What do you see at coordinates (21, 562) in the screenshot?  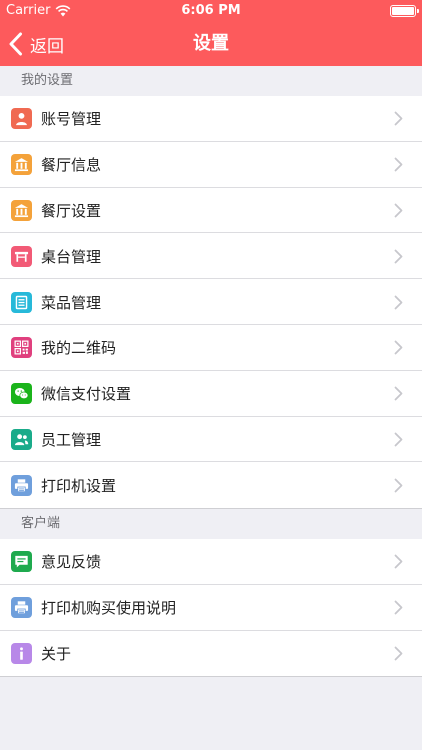 I see `feedback-icon` at bounding box center [21, 562].